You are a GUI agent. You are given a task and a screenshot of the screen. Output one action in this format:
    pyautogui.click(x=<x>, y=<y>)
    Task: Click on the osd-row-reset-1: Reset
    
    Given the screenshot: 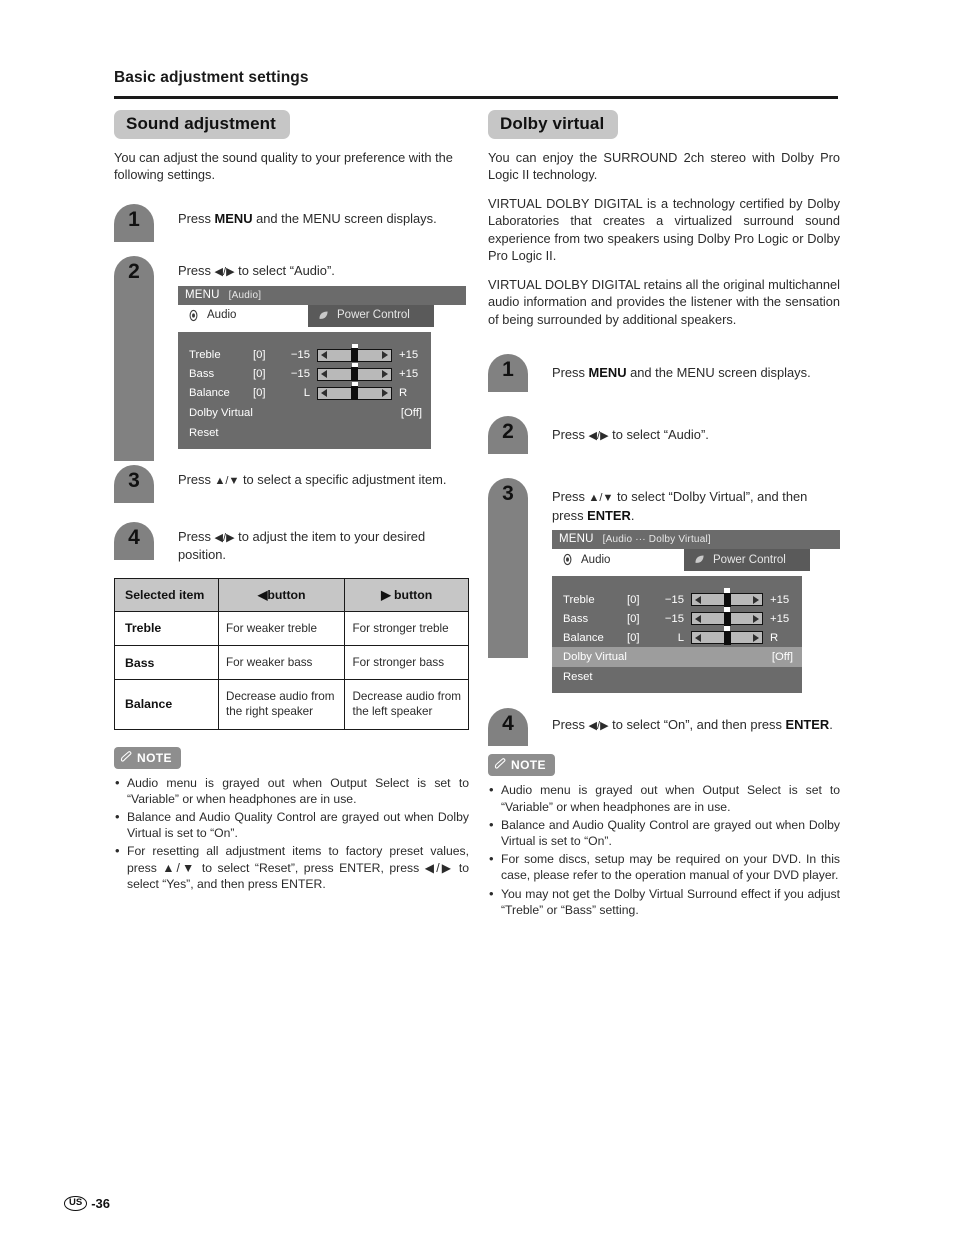 What is the action you would take?
    pyautogui.click(x=304, y=433)
    